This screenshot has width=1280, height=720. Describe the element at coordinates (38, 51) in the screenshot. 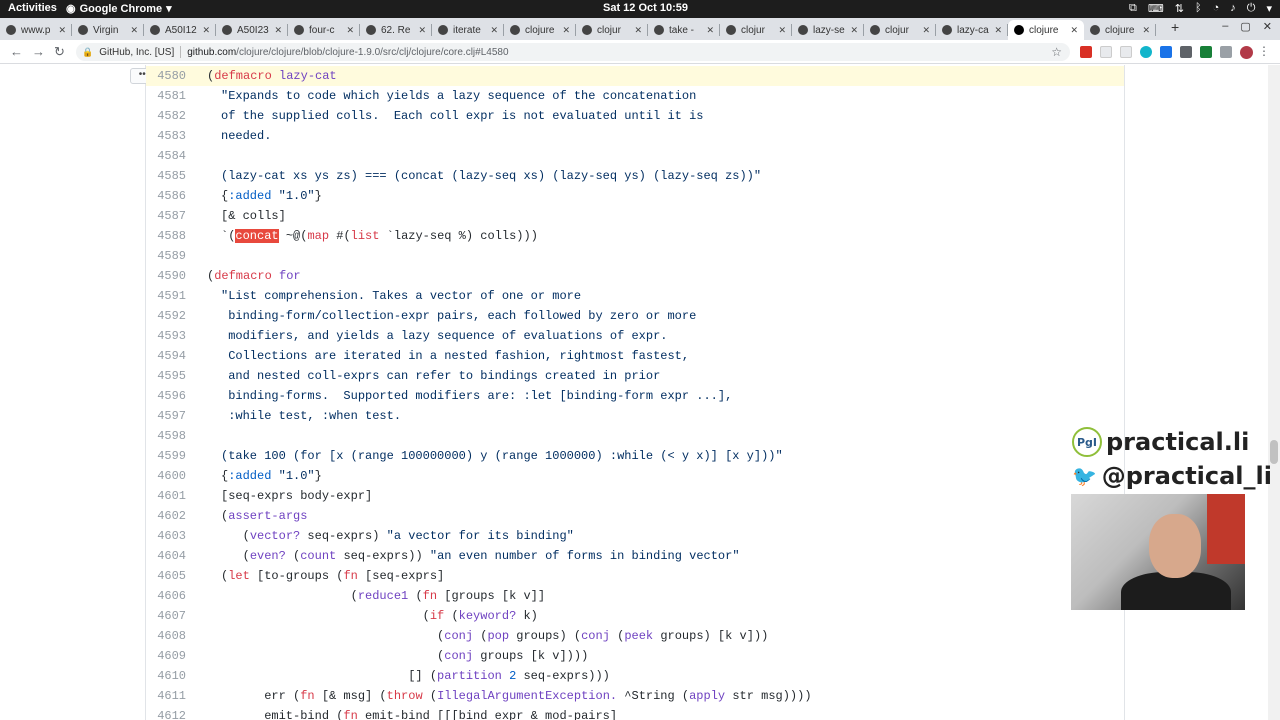

I see `forward-icon: →` at that location.